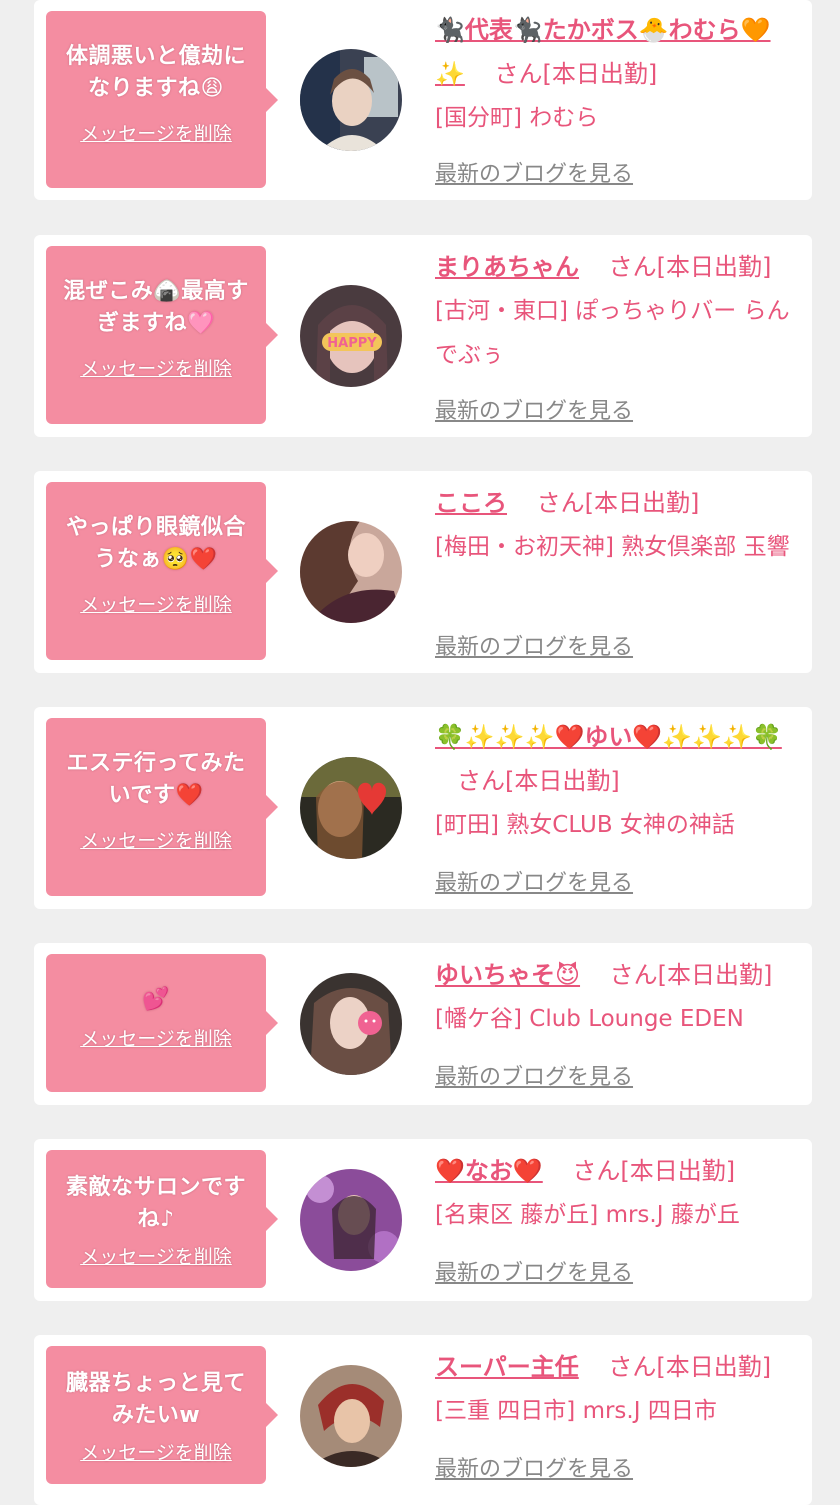 This screenshot has height=1505, width=840. Describe the element at coordinates (155, 1203) in the screenshot. I see `message-text: 素敵なサロンですね♪` at that location.